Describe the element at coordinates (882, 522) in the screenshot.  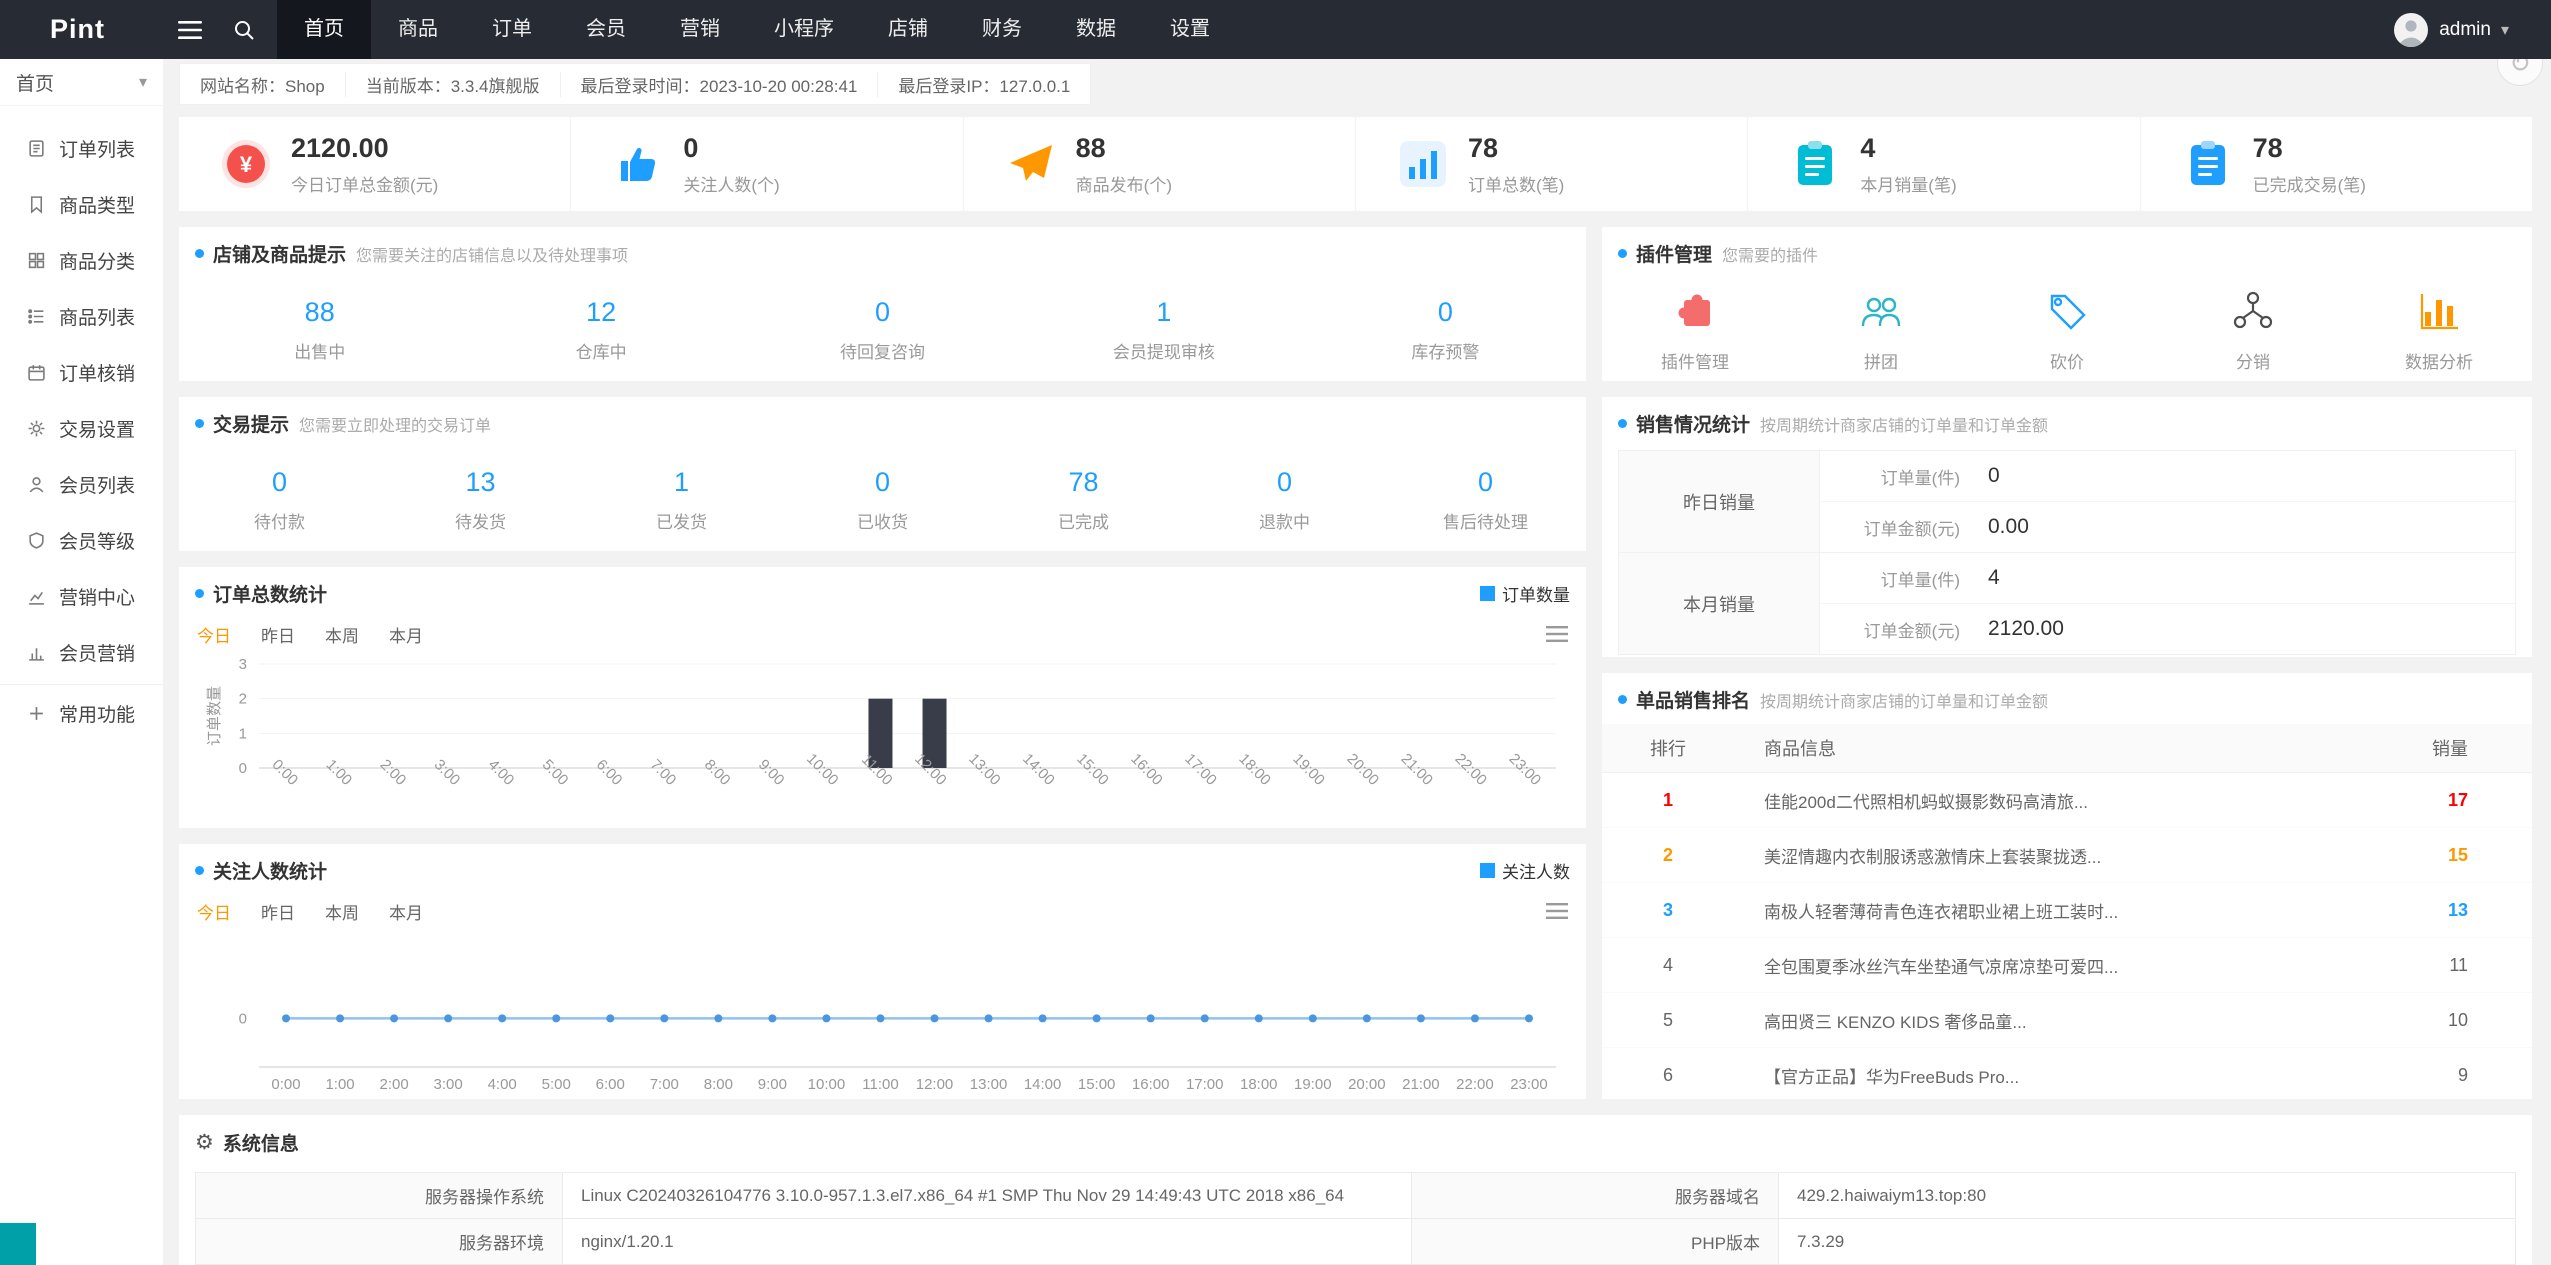
I see `stat-label: 已收货` at that location.